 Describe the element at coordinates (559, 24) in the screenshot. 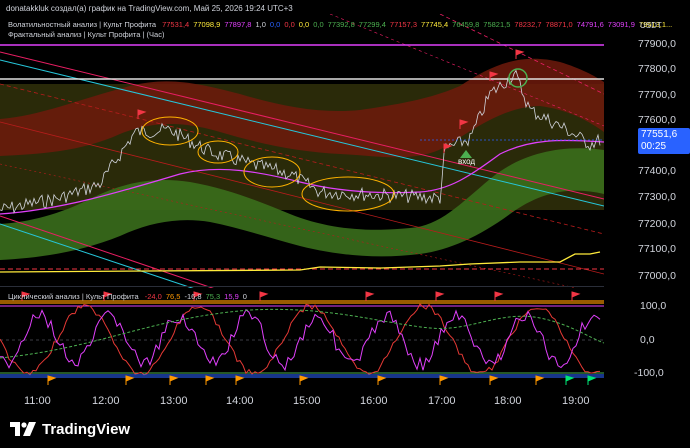

I see `volatility-value: 78871,0` at that location.